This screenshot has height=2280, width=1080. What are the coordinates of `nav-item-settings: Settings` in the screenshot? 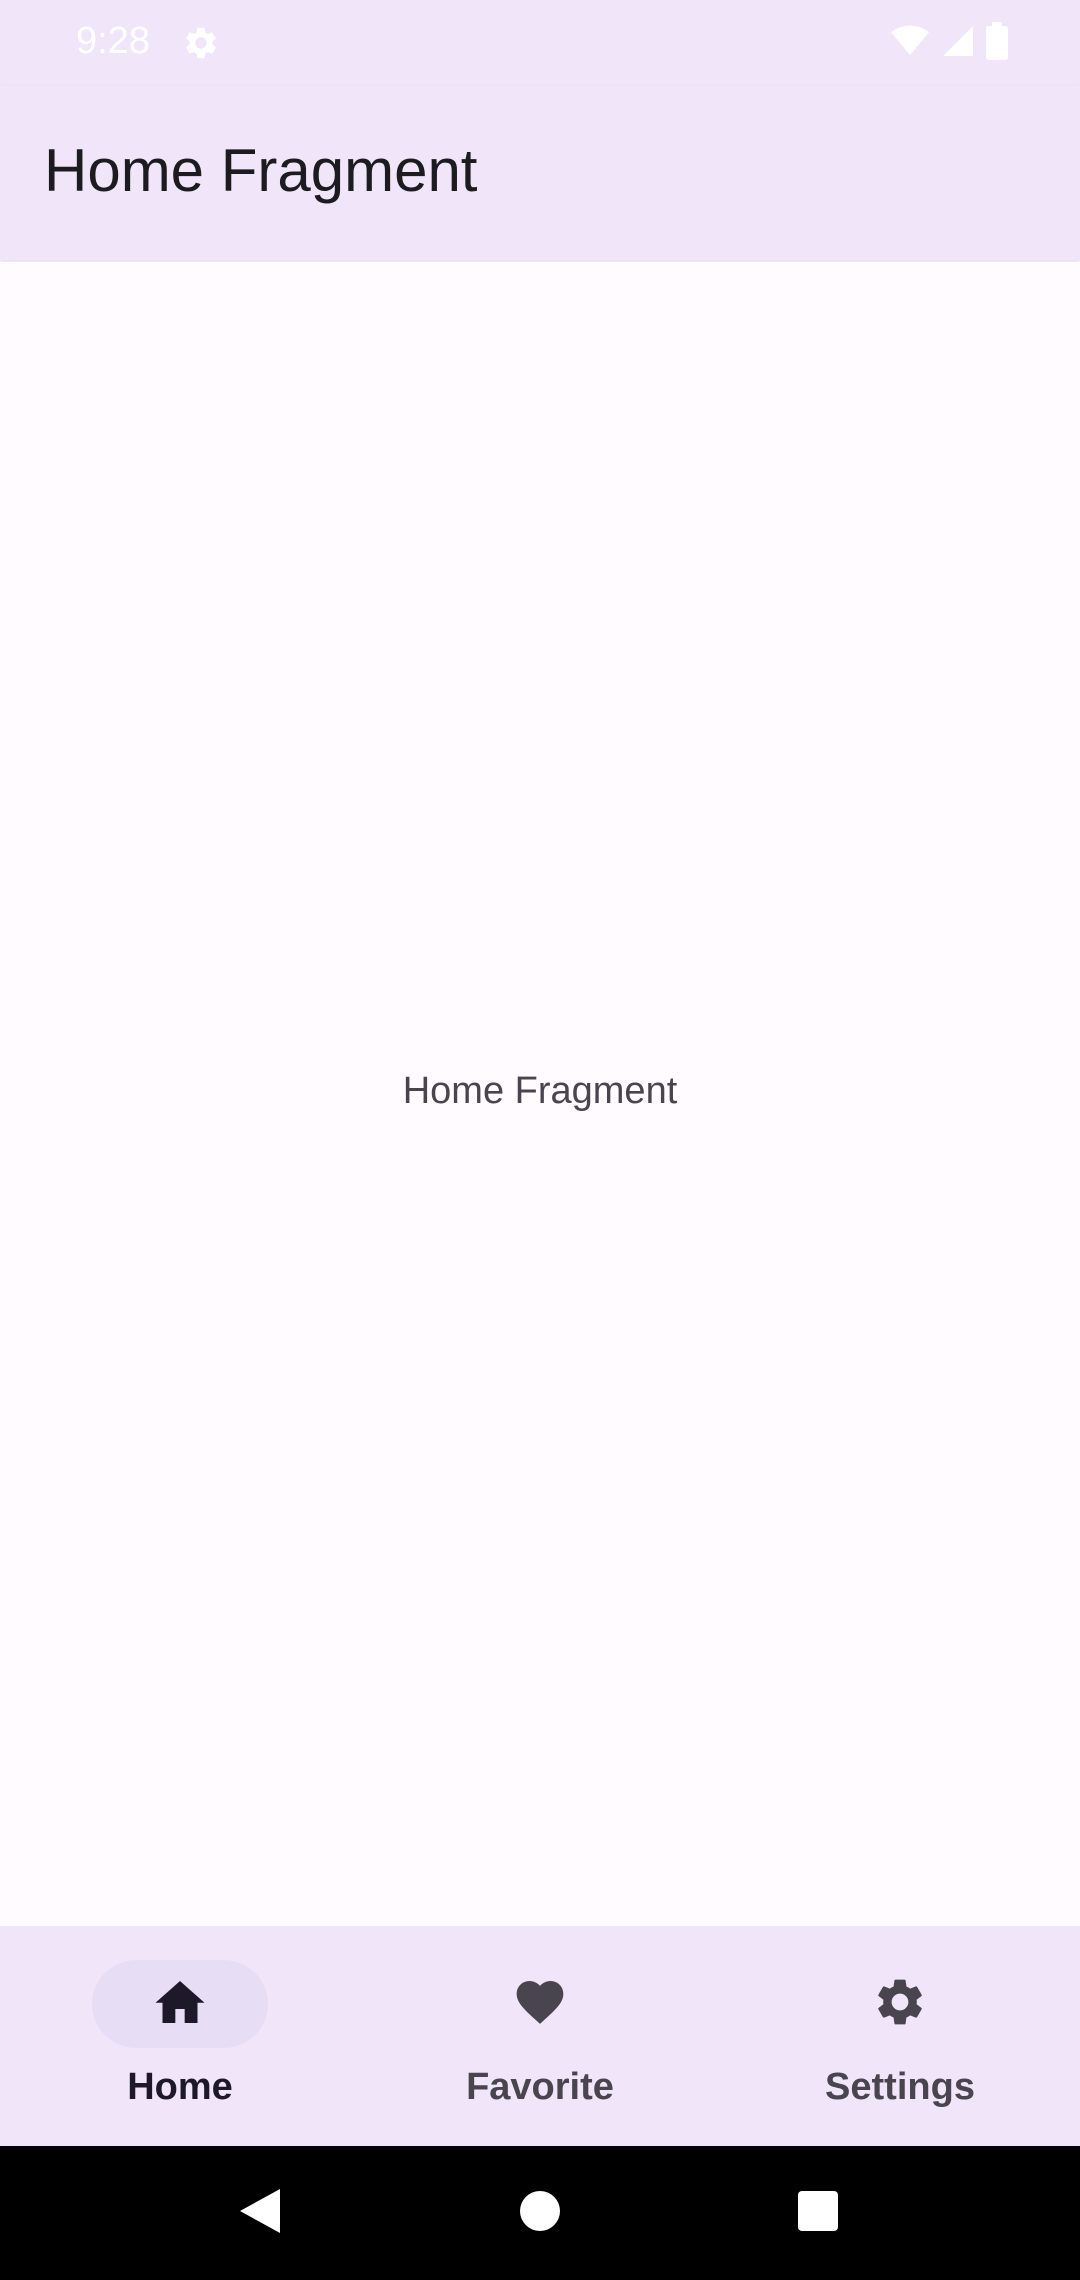 It's located at (900, 2036).